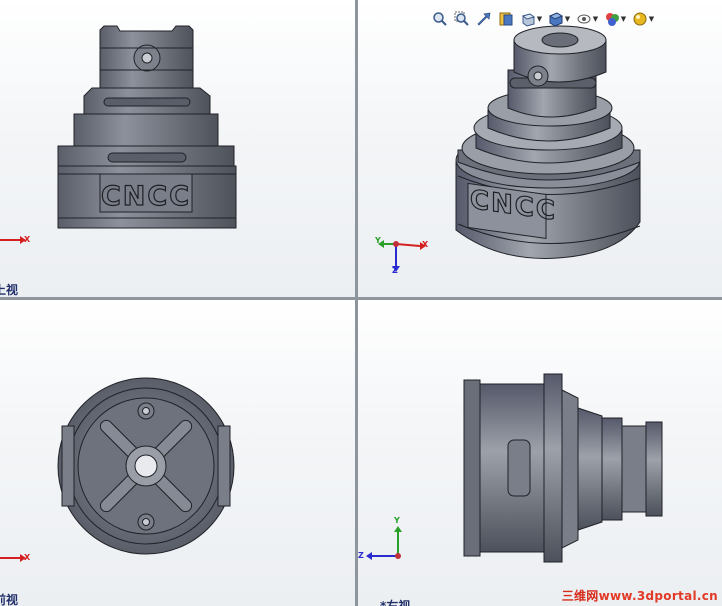  What do you see at coordinates (514, 468) in the screenshot?
I see `right-view-model` at bounding box center [514, 468].